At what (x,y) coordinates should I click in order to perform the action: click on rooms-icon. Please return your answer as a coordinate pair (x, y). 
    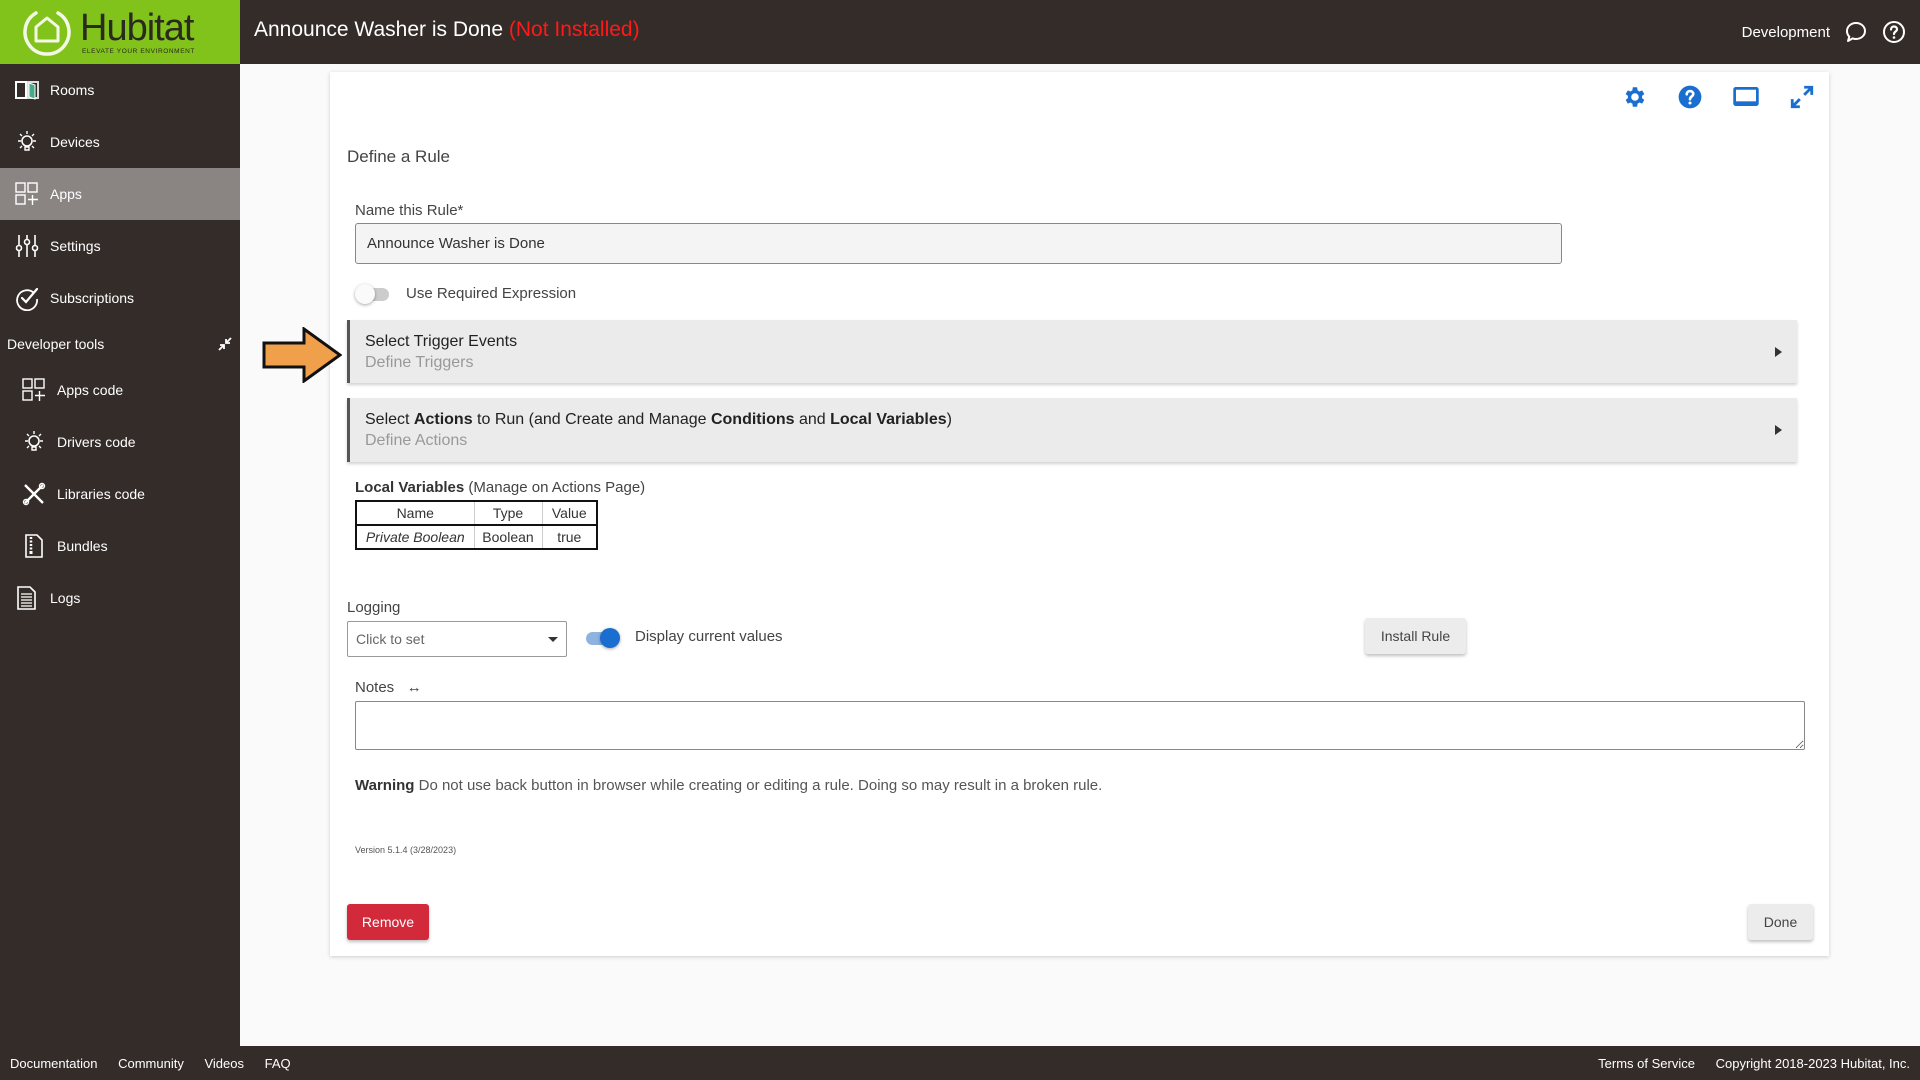
    Looking at the image, I should click on (27, 90).